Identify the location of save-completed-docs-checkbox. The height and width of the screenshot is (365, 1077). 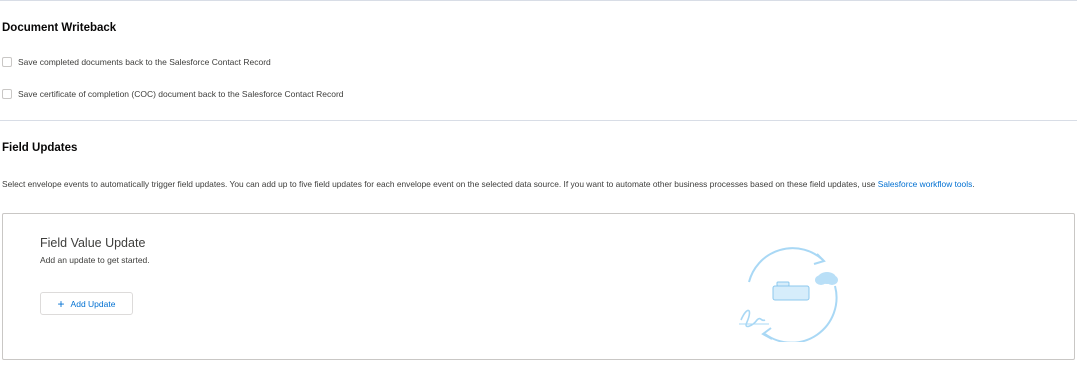
(7, 62).